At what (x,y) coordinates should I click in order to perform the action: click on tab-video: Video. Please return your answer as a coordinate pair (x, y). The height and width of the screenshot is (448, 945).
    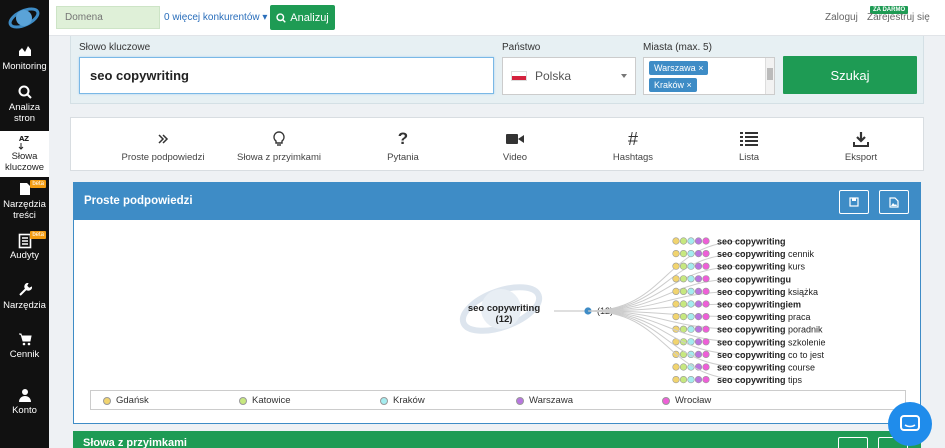
    Looking at the image, I should click on (515, 146).